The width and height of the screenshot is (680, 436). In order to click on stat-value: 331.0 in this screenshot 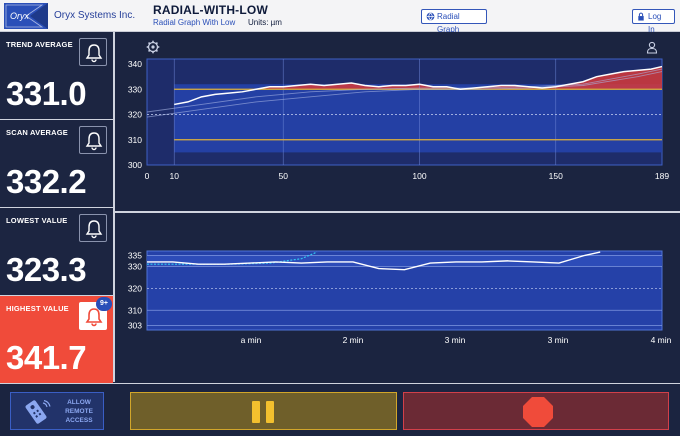, I will do `click(46, 93)`.